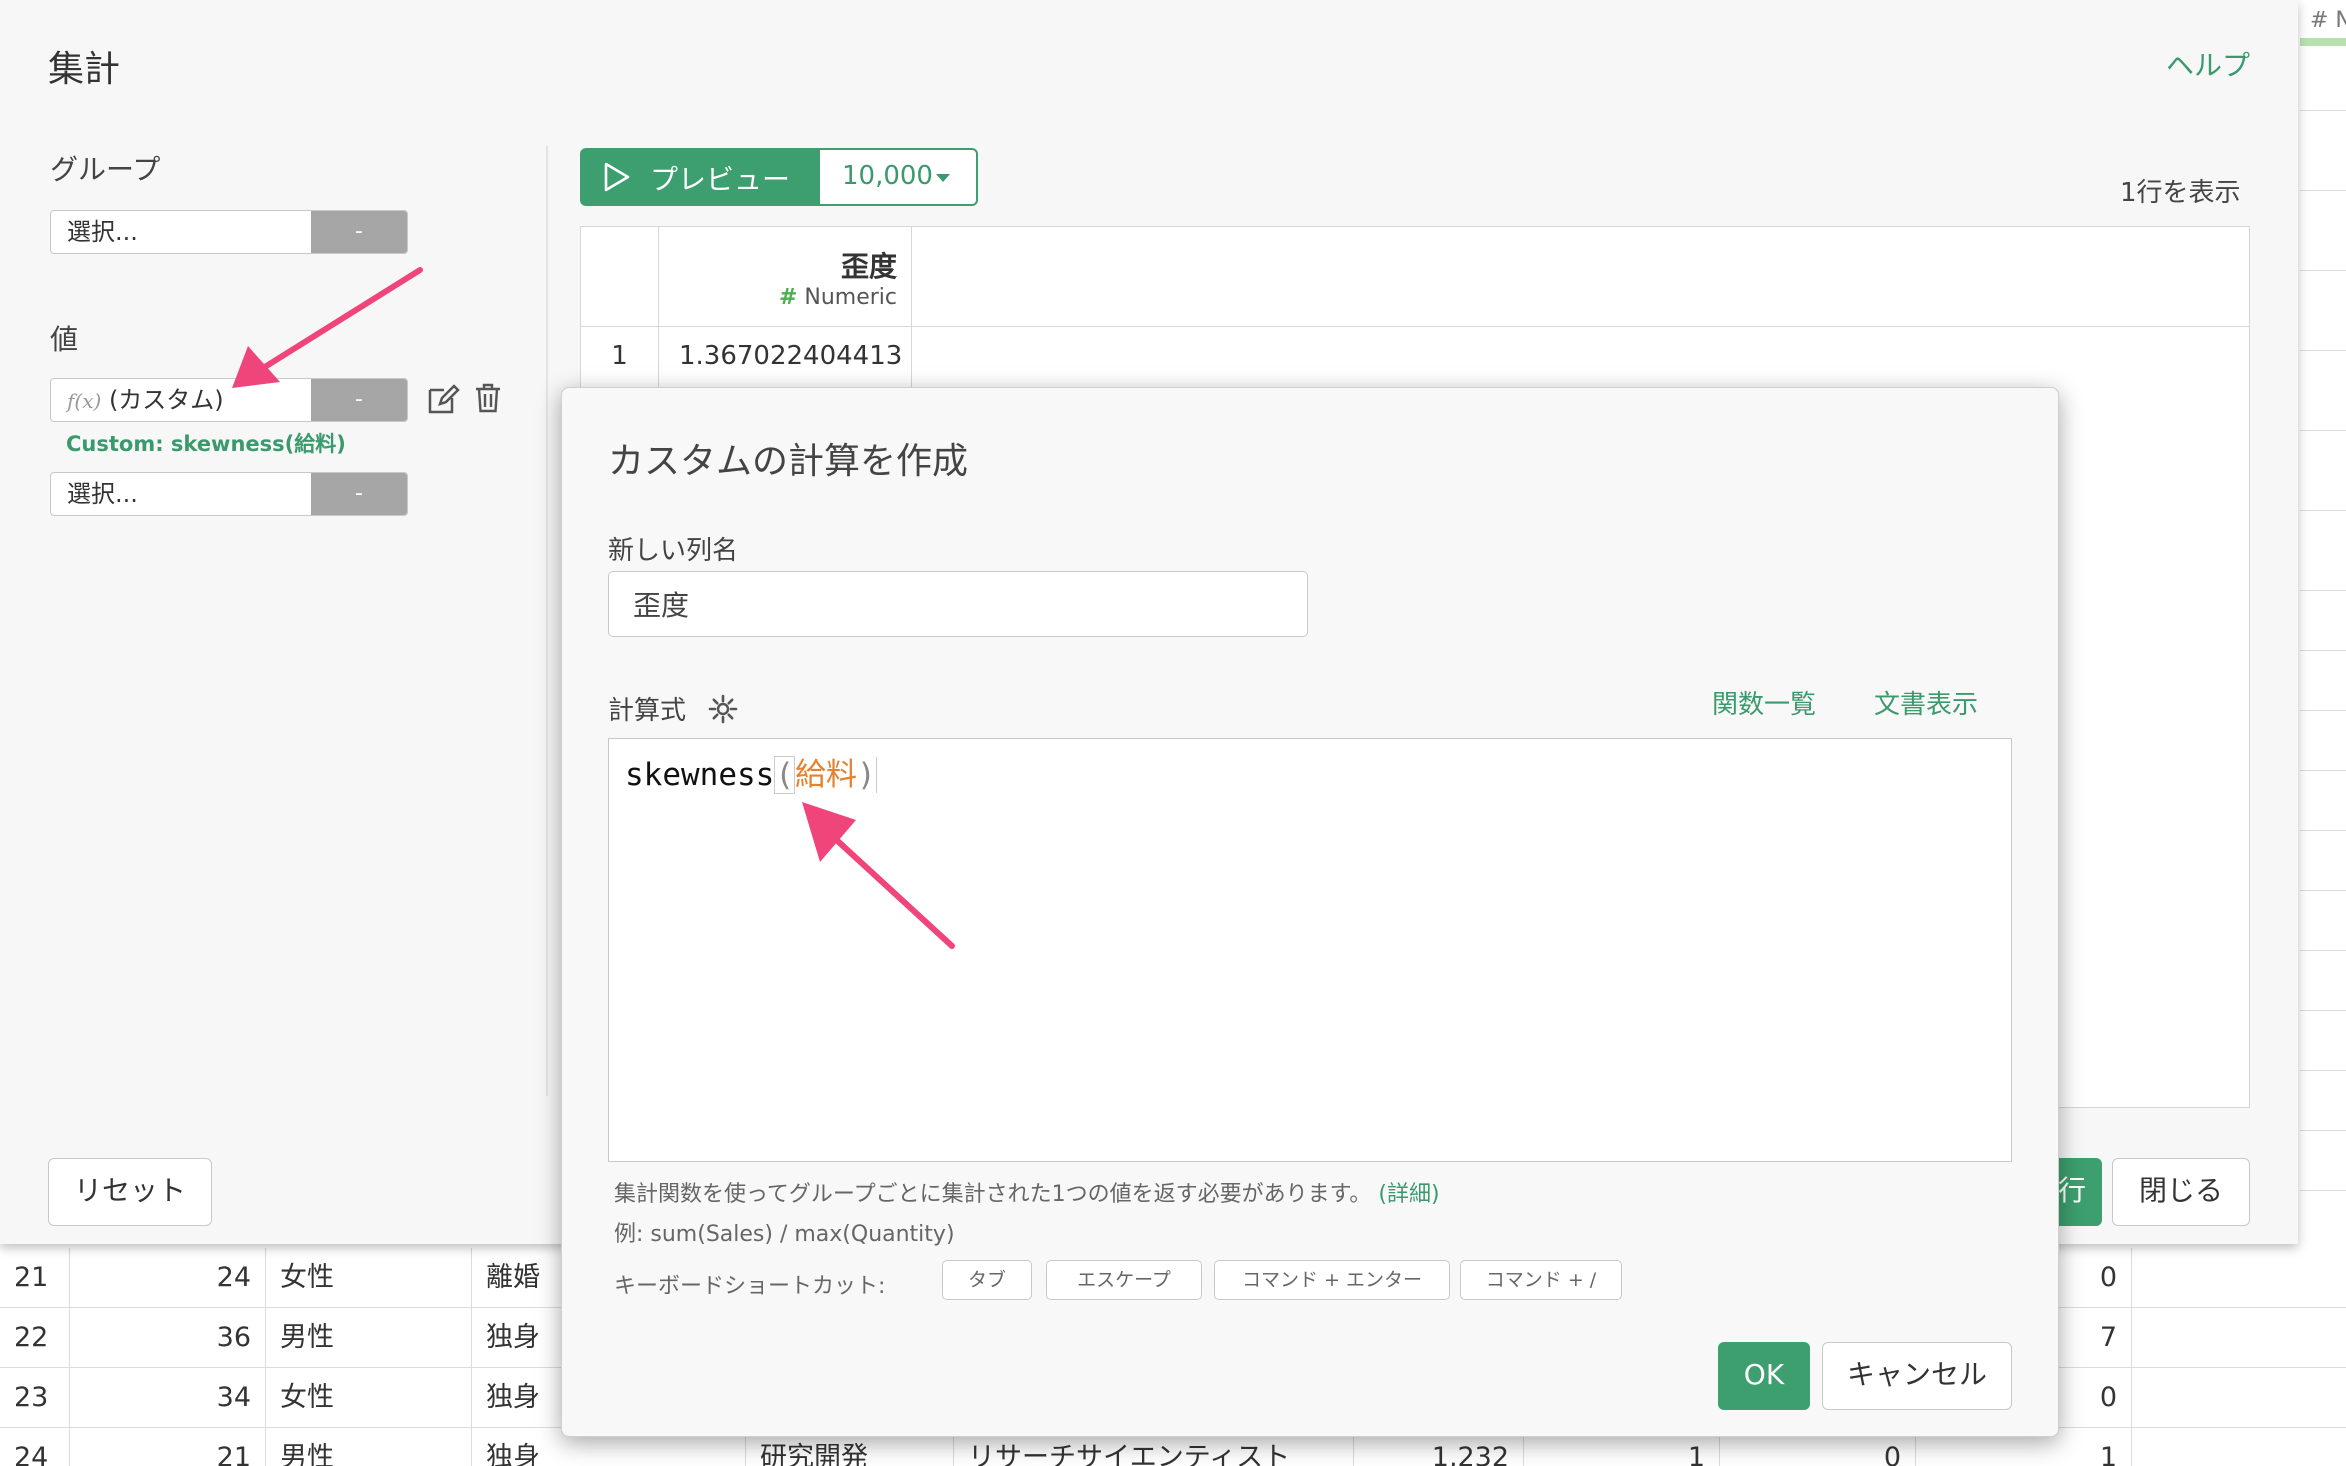 The height and width of the screenshot is (1466, 2346). What do you see at coordinates (850, 297) in the screenshot?
I see `column-type-label: Numeric` at bounding box center [850, 297].